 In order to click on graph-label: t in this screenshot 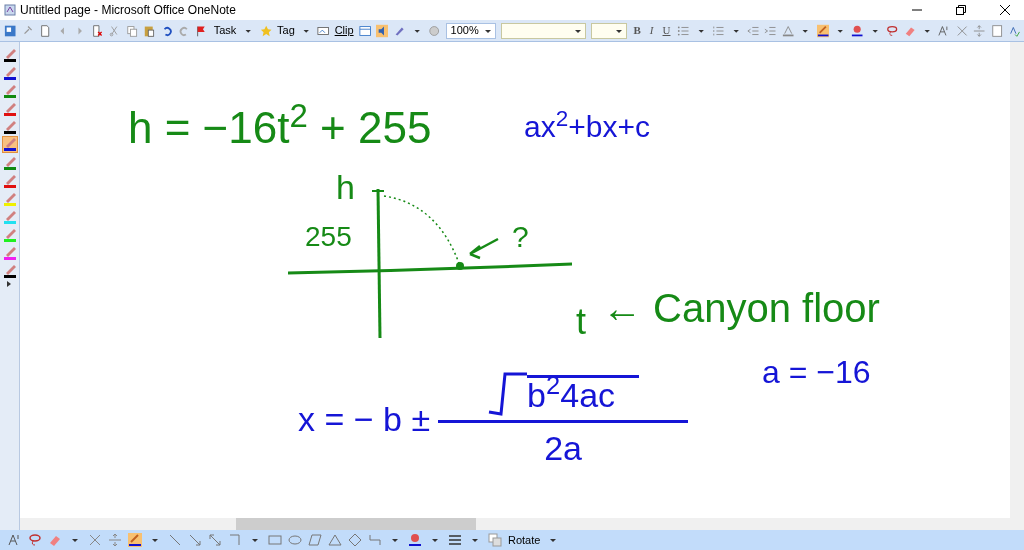, I will do `click(581, 322)`.